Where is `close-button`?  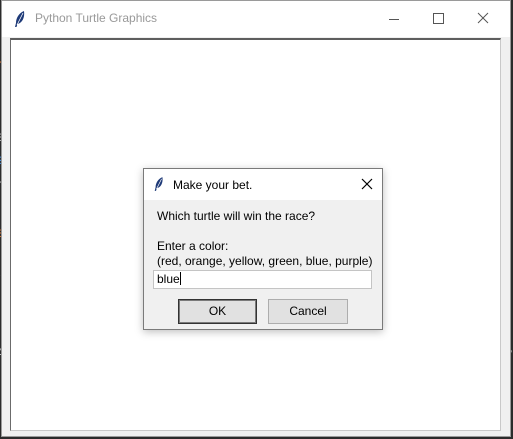 close-button is located at coordinates (483, 19).